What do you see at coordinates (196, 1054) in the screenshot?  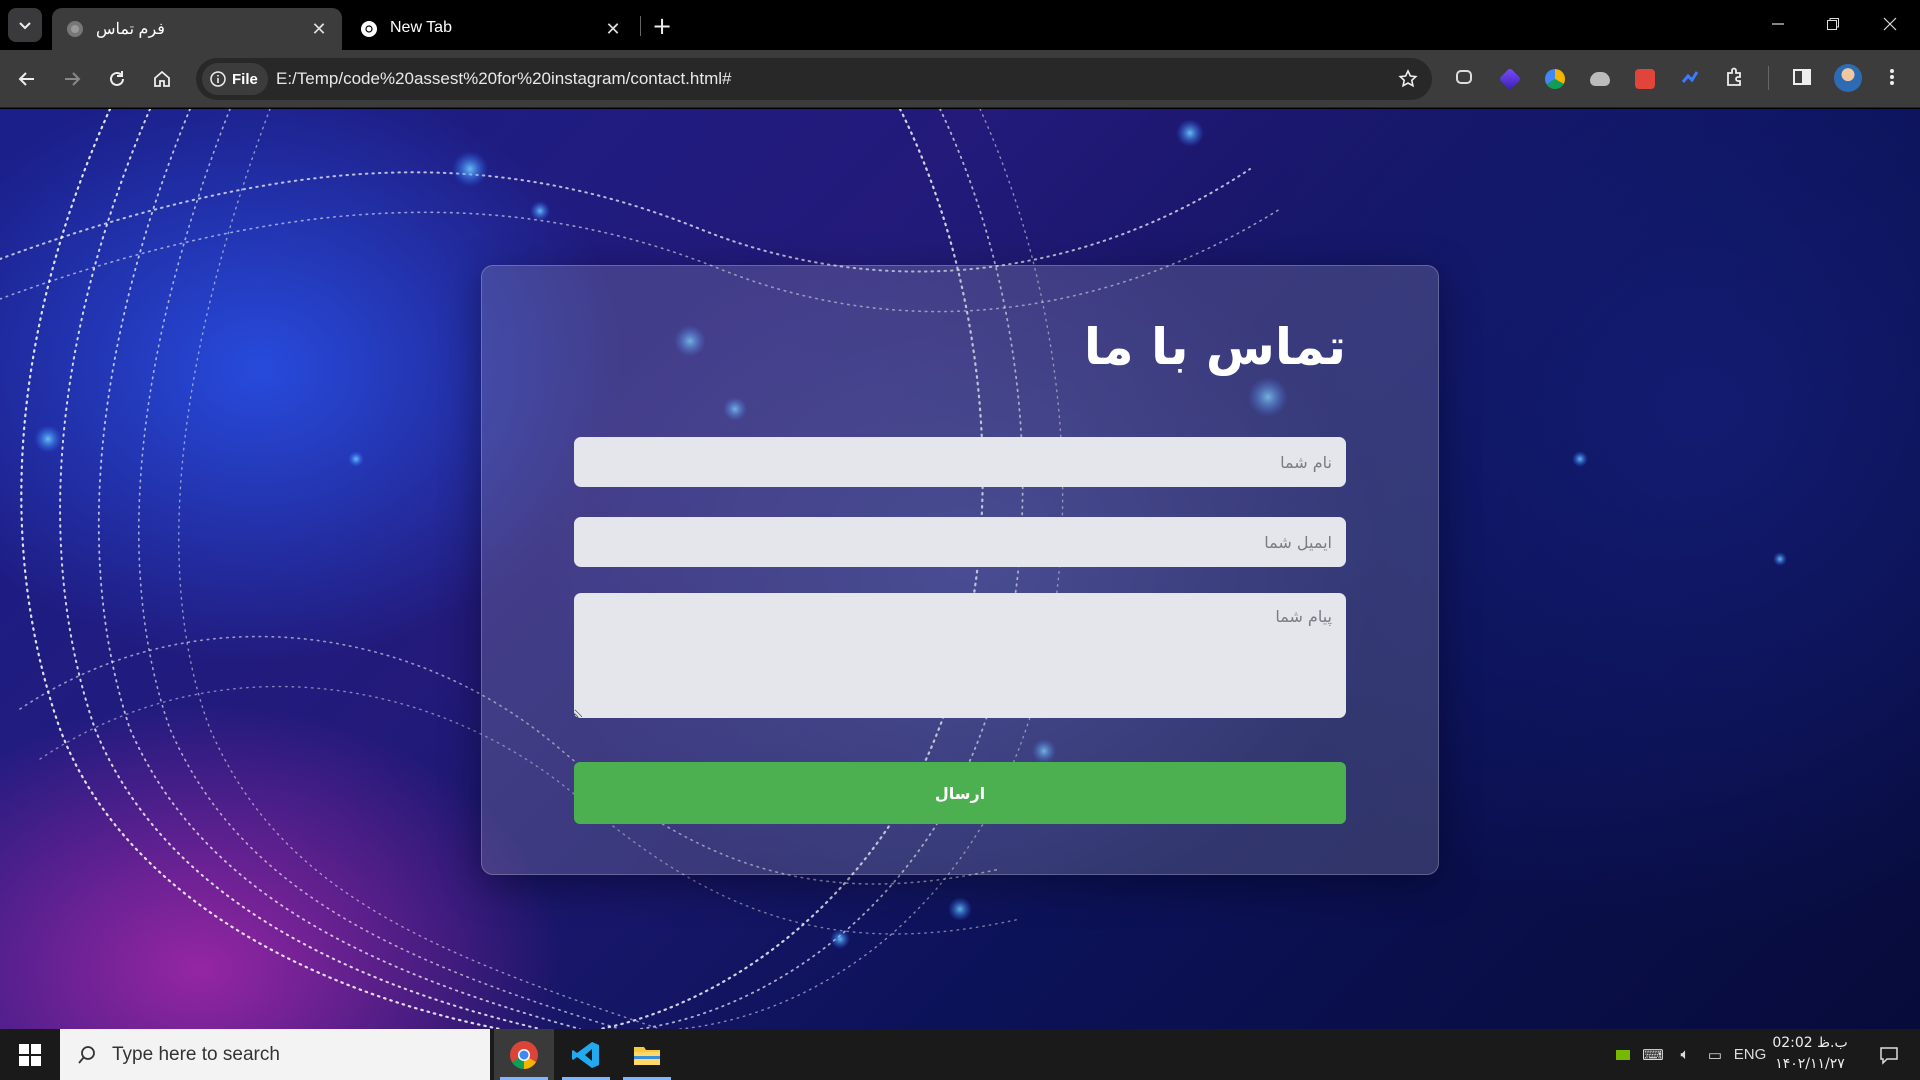 I see `search-placeholder: Type here to search` at bounding box center [196, 1054].